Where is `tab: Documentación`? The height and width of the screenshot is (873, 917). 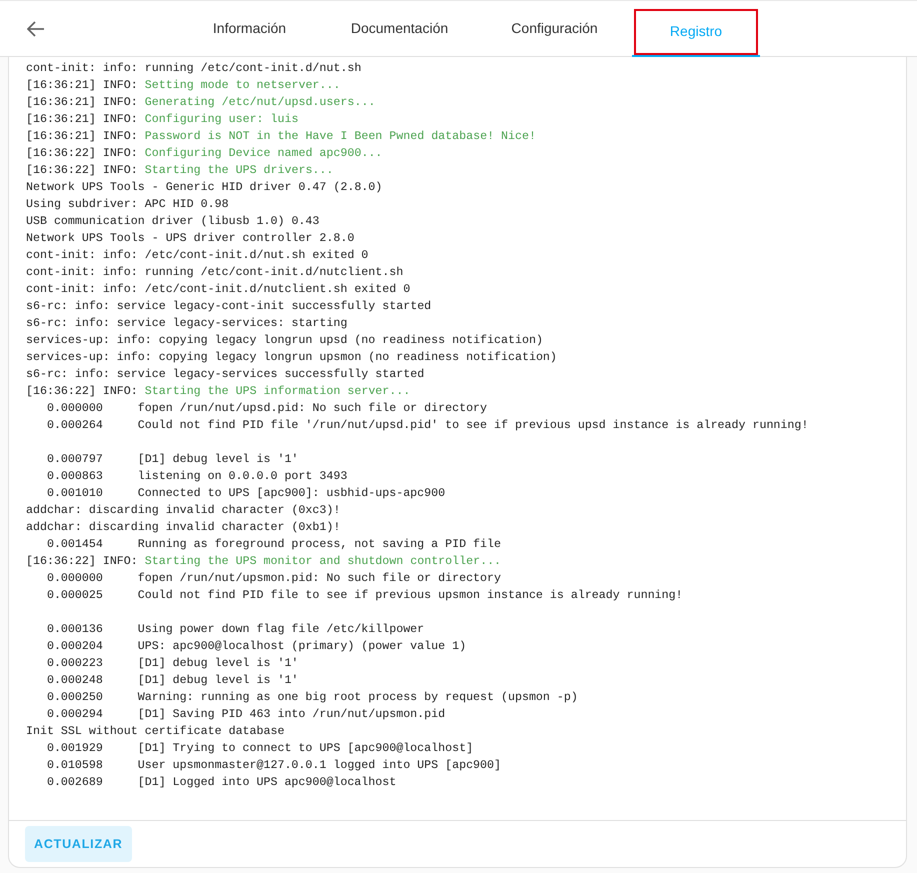
tab: Documentación is located at coordinates (399, 28).